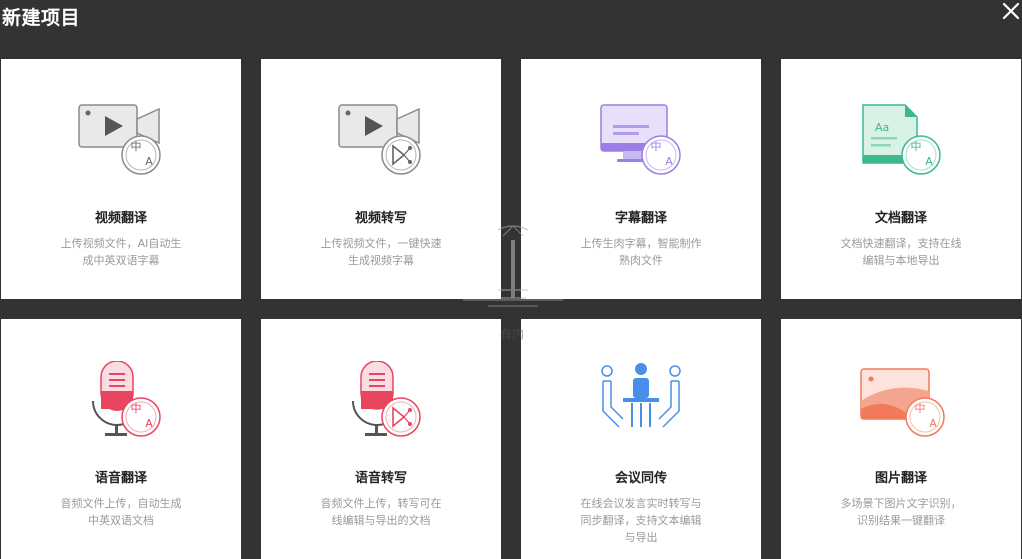 The width and height of the screenshot is (1022, 559). I want to click on card-description: 上传生肉字幕，智能制作熟肉文件, so click(641, 252).